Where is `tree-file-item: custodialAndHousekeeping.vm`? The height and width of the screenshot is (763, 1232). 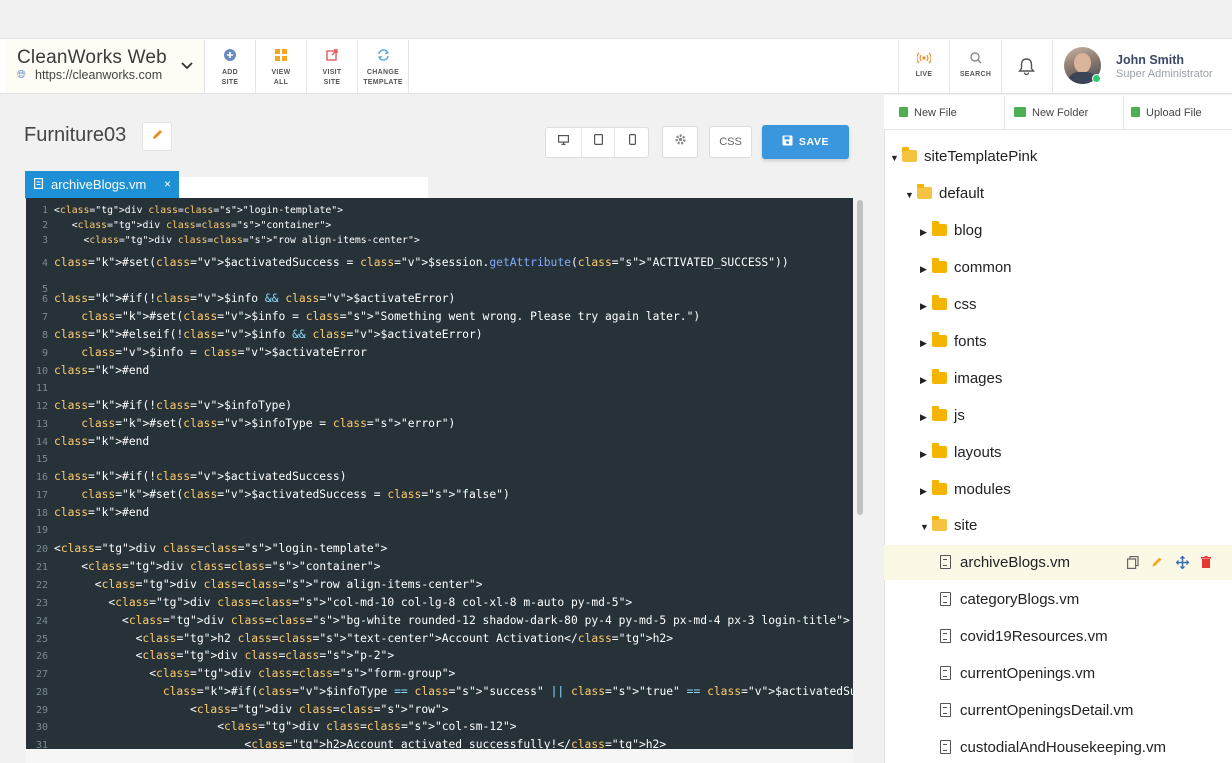
tree-file-item: custodialAndHousekeeping.vm is located at coordinates (1053, 748).